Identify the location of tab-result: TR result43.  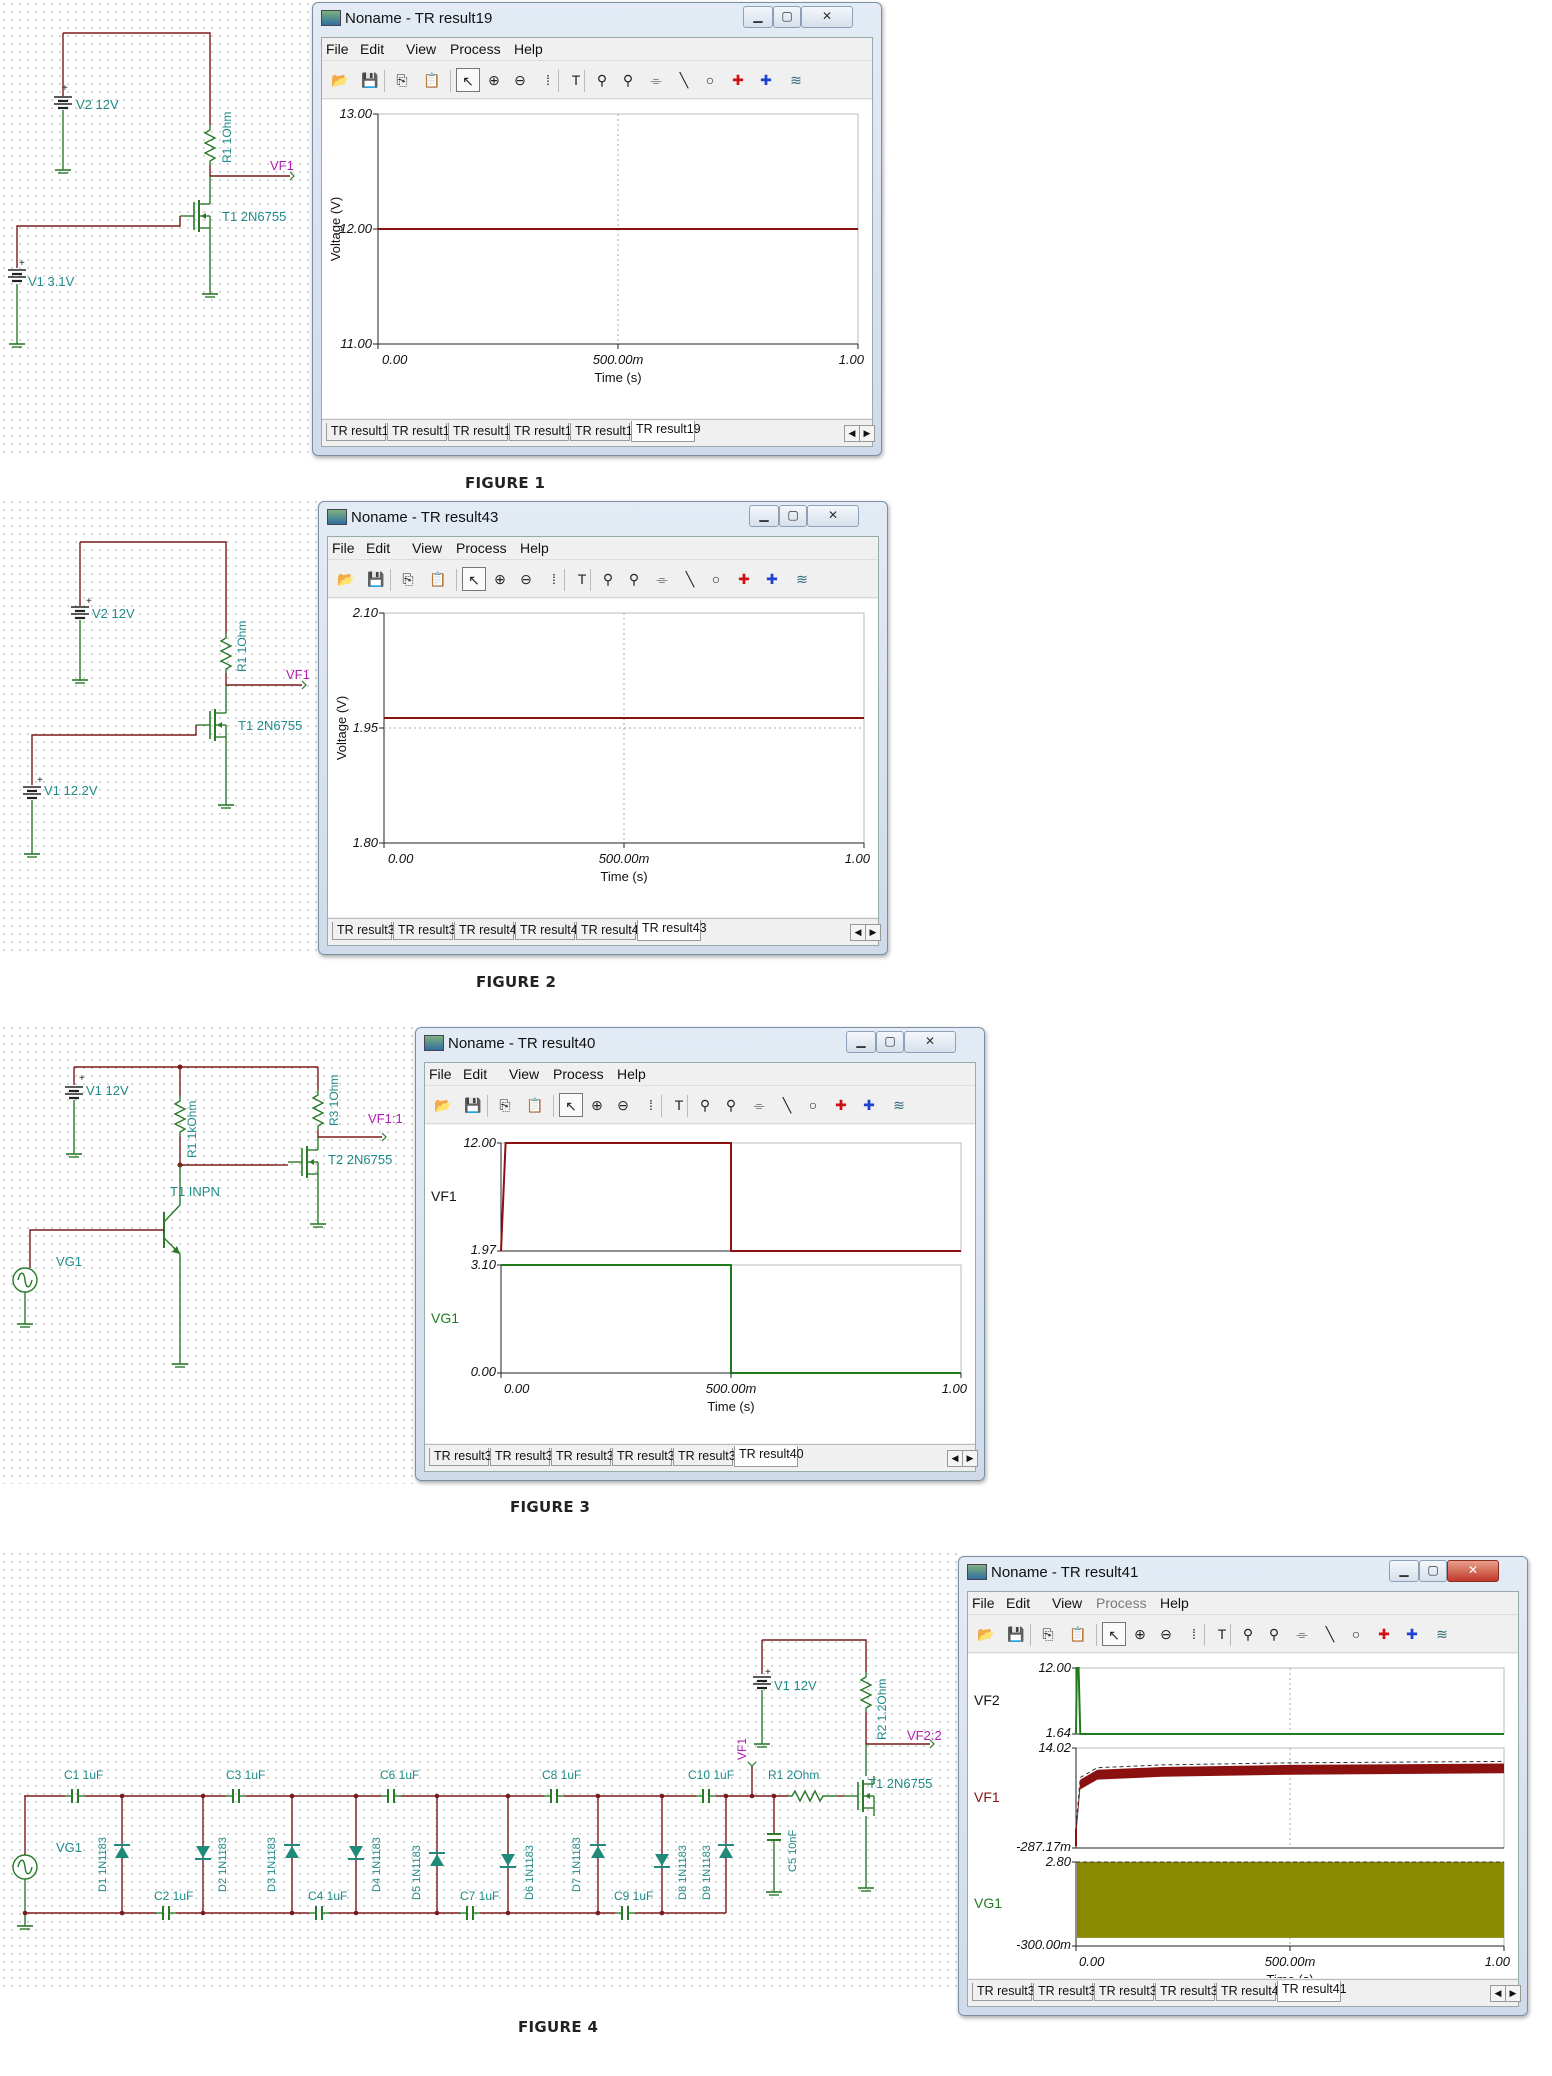
(672, 930).